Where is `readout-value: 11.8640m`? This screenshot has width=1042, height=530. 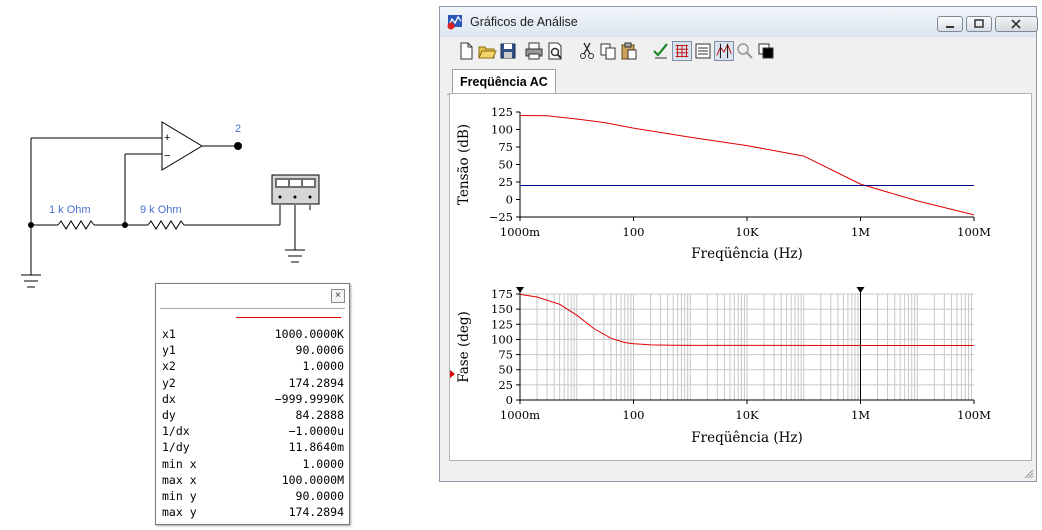
readout-value: 11.8640m is located at coordinates (316, 447).